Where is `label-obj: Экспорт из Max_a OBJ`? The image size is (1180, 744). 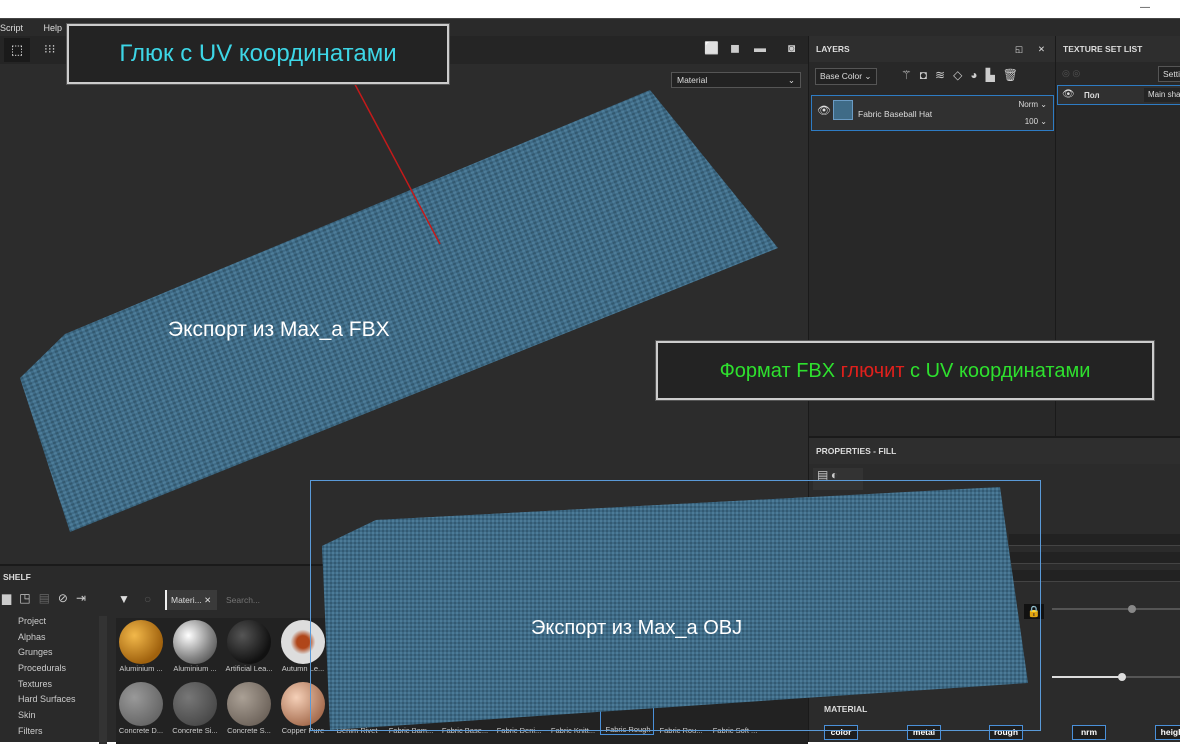 label-obj: Экспорт из Max_a OBJ is located at coordinates (637, 628).